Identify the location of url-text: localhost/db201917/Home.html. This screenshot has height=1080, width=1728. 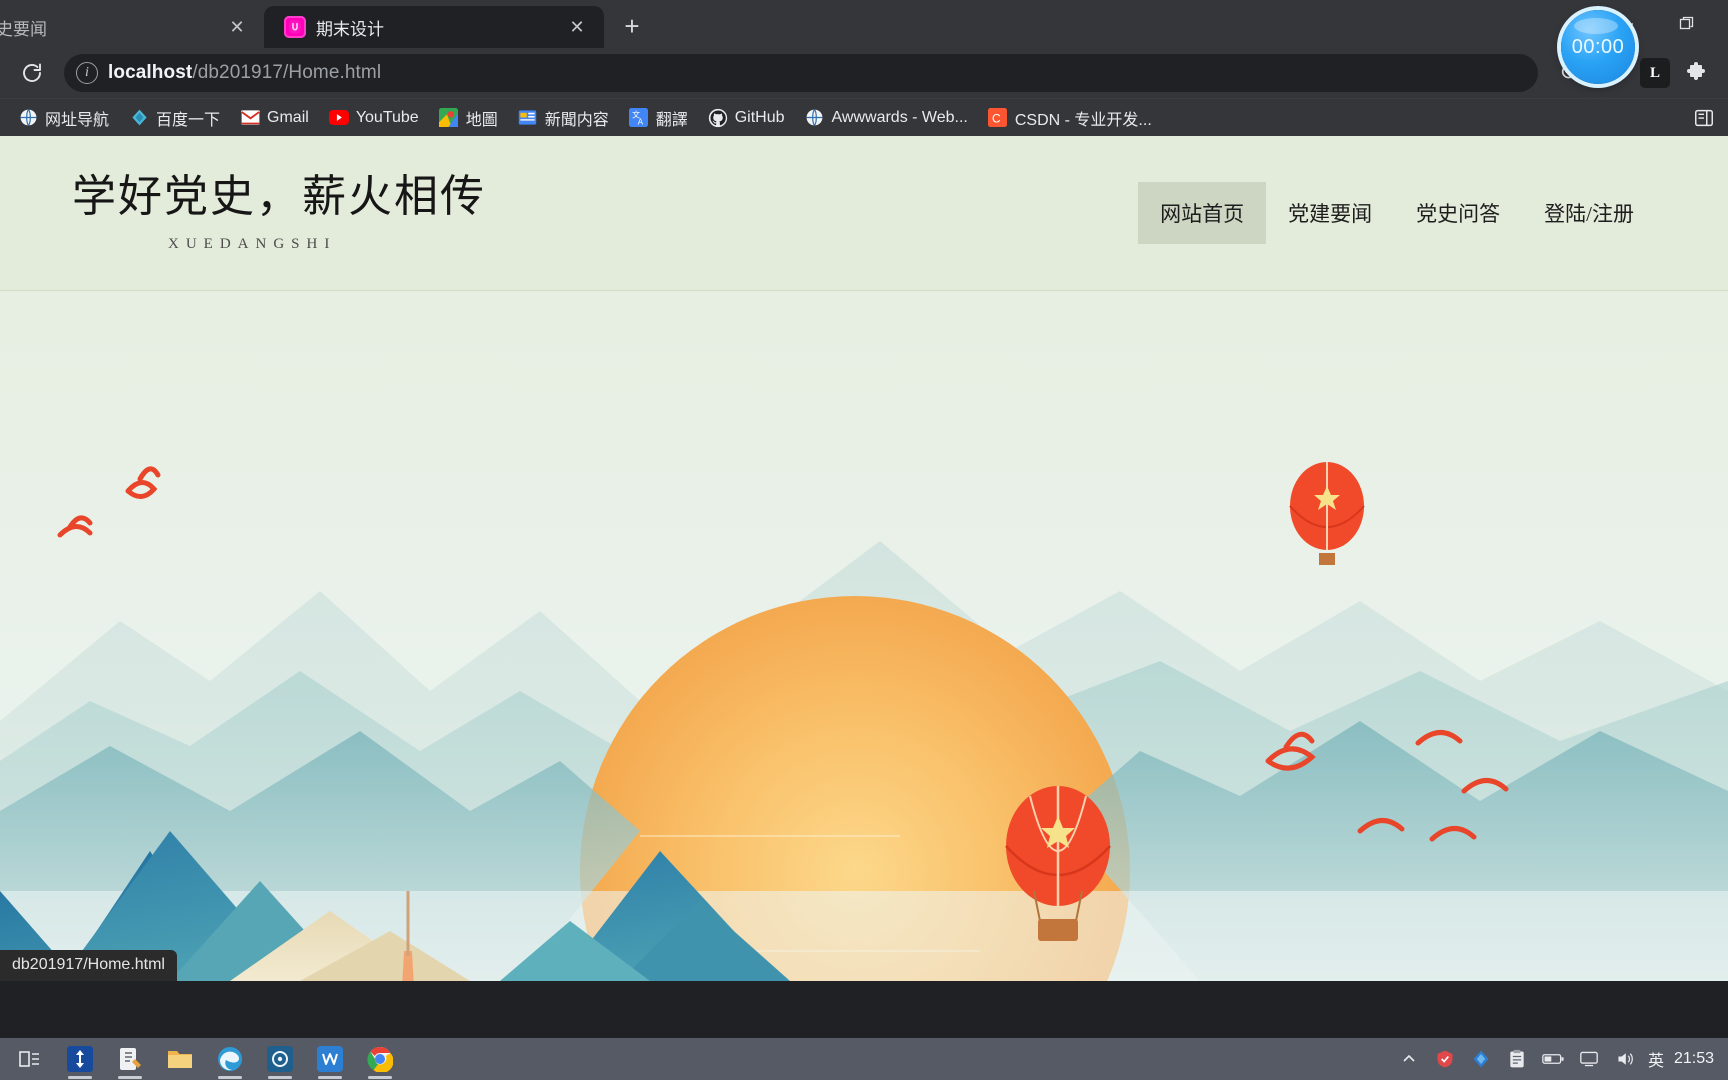
(244, 73).